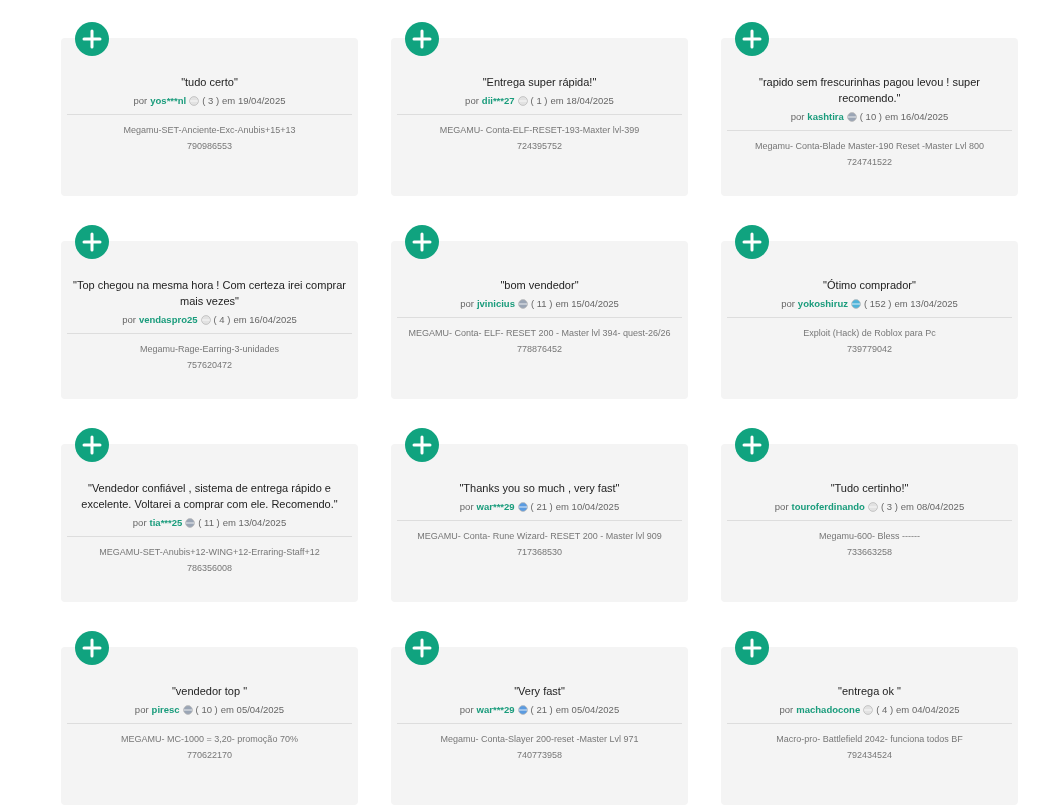 This screenshot has width=1064, height=812. Describe the element at coordinates (209, 146) in the screenshot. I see `order-number: 790986553` at that location.